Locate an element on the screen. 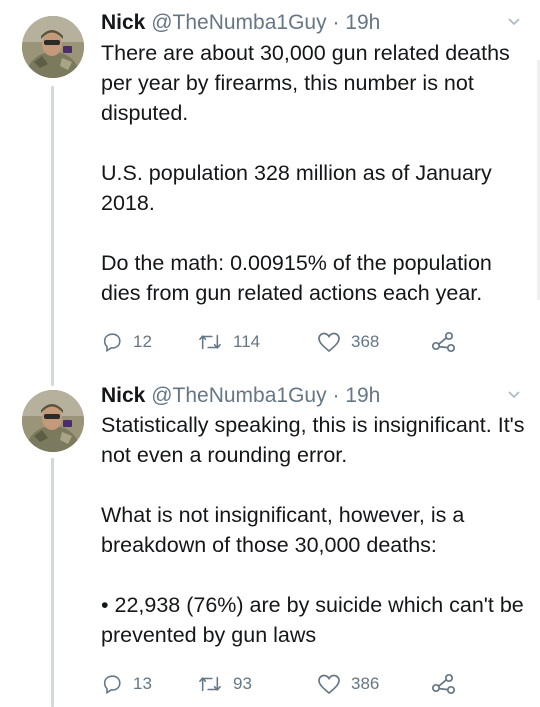 The width and height of the screenshot is (540, 707). reply-button: 12 is located at coordinates (126, 342).